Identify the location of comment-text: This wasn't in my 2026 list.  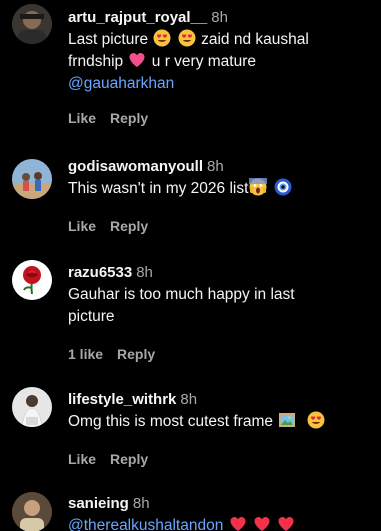
(220, 189).